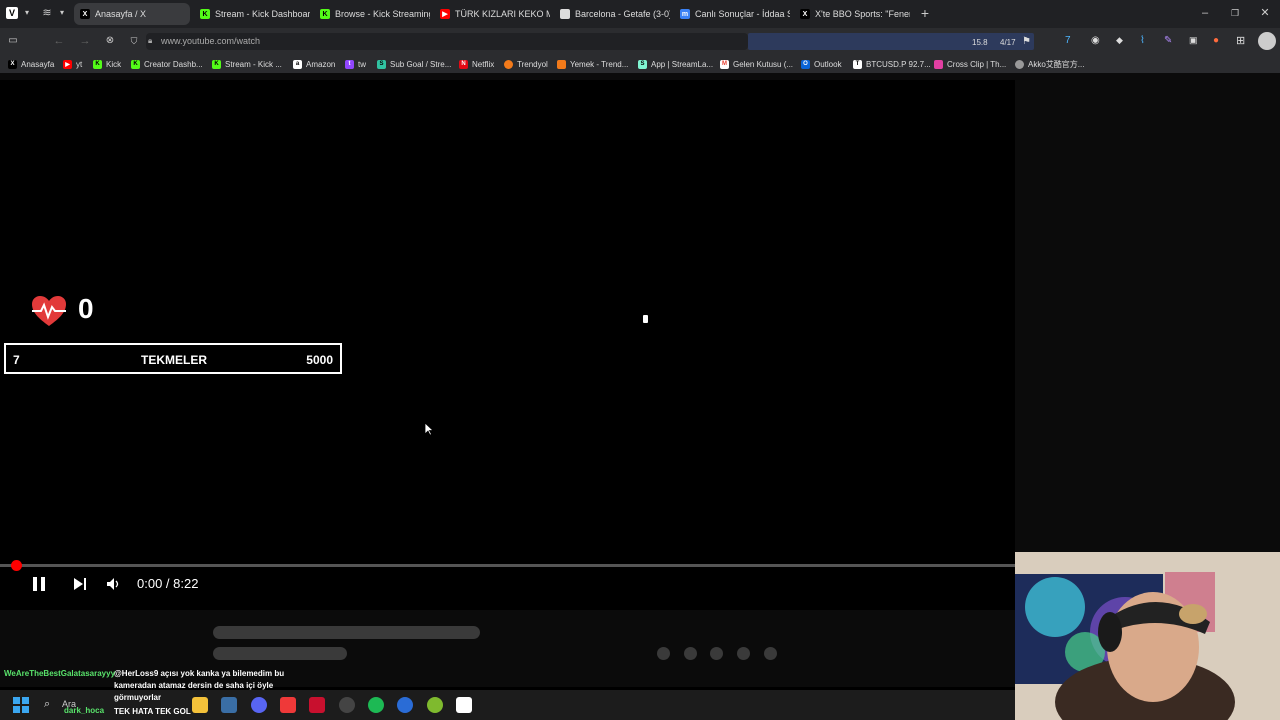 The height and width of the screenshot is (720, 1280). What do you see at coordinates (1068, 40) in the screenshot?
I see `extension-7tv-icon: 7` at bounding box center [1068, 40].